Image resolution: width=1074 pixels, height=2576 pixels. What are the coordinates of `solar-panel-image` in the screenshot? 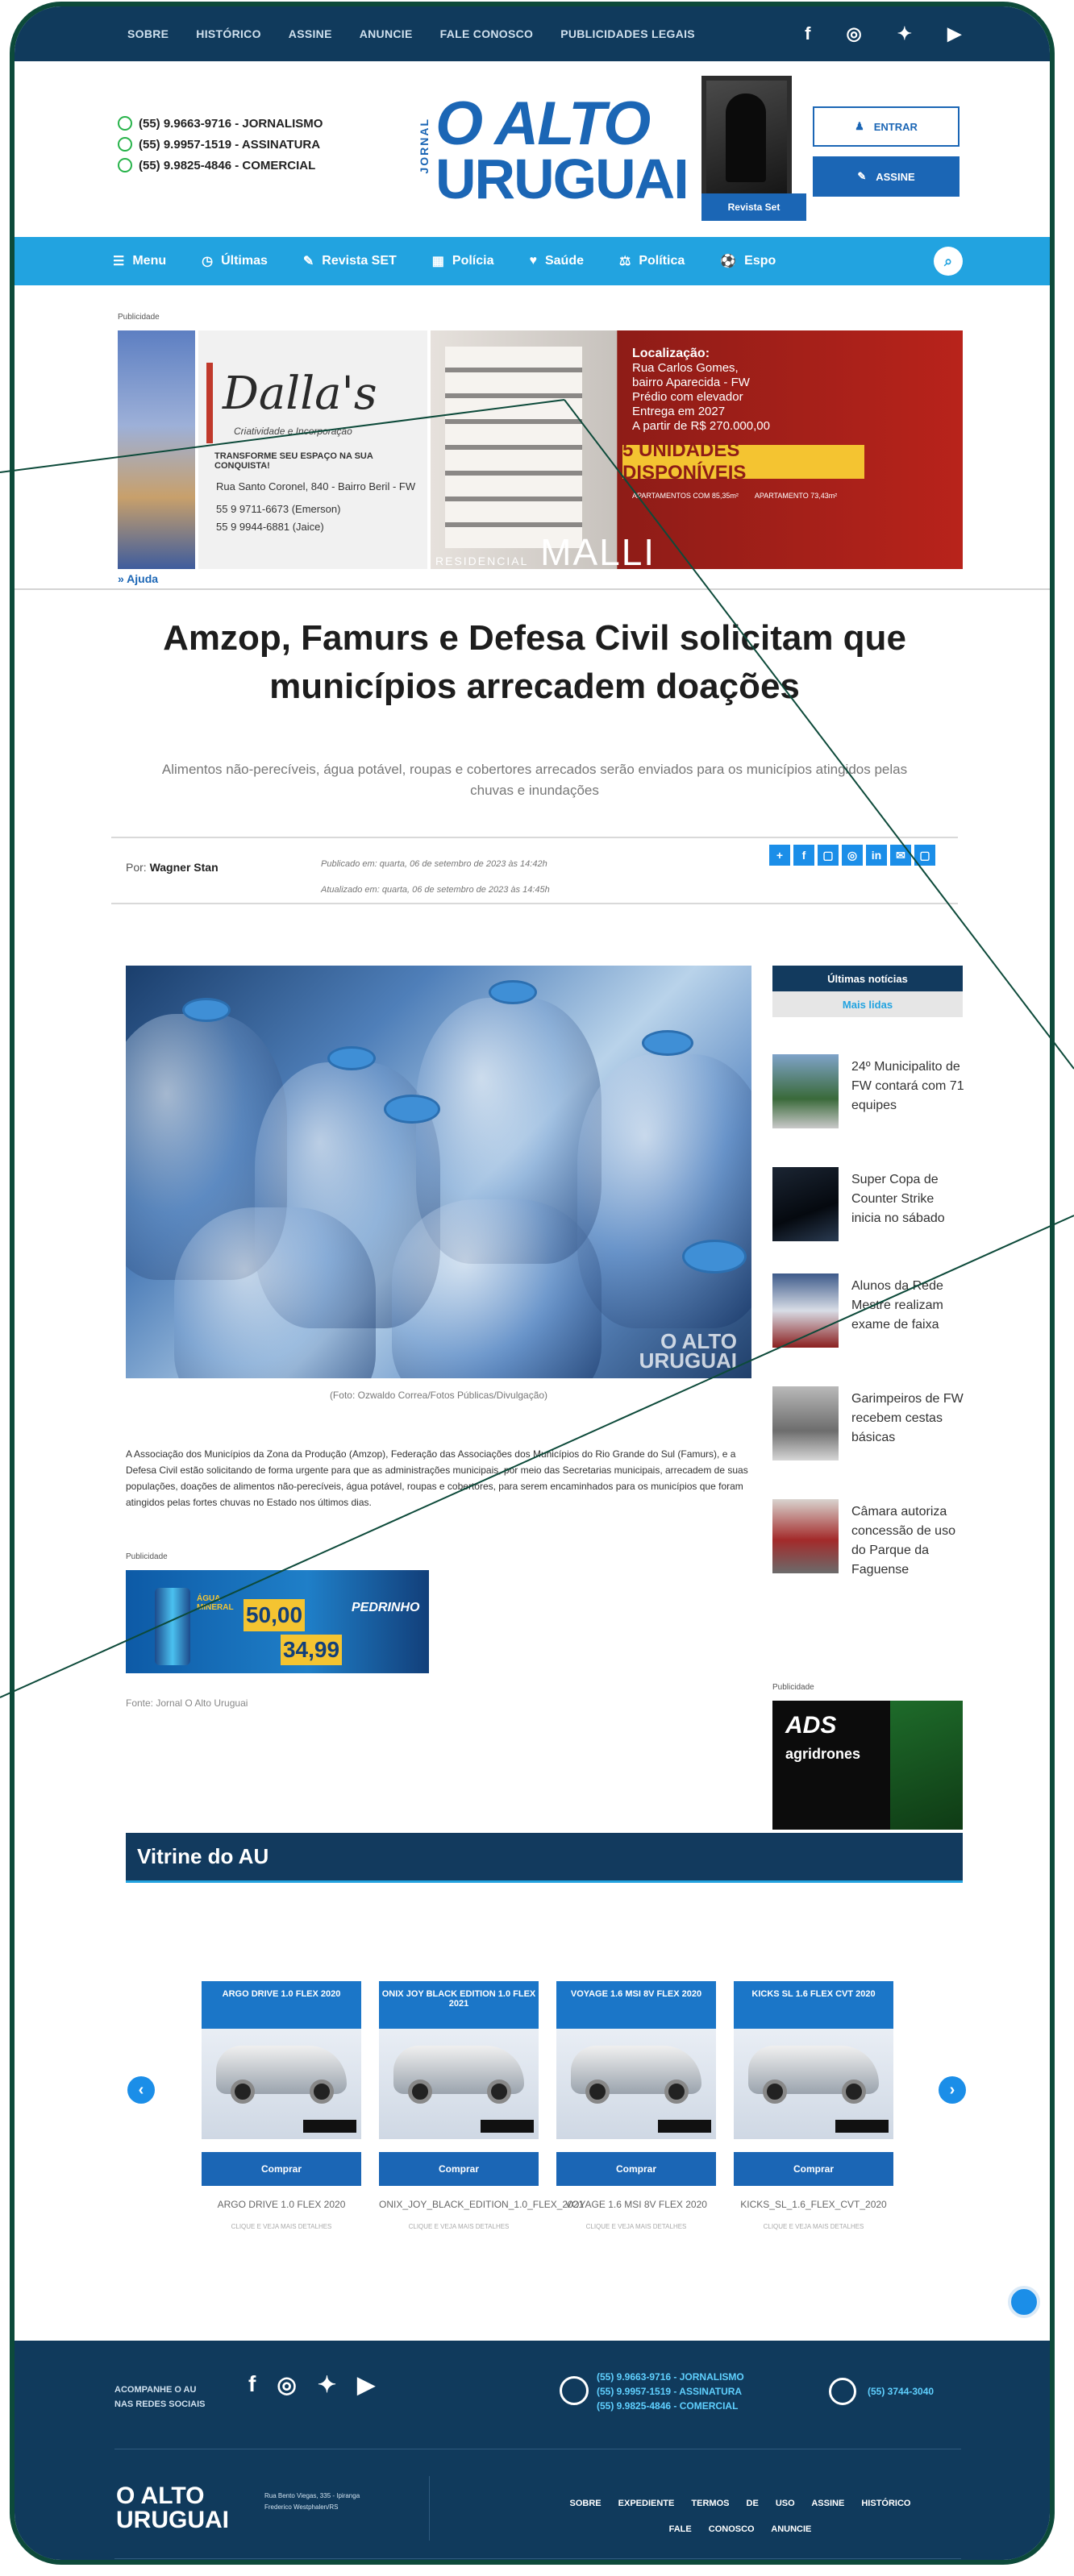 It's located at (156, 449).